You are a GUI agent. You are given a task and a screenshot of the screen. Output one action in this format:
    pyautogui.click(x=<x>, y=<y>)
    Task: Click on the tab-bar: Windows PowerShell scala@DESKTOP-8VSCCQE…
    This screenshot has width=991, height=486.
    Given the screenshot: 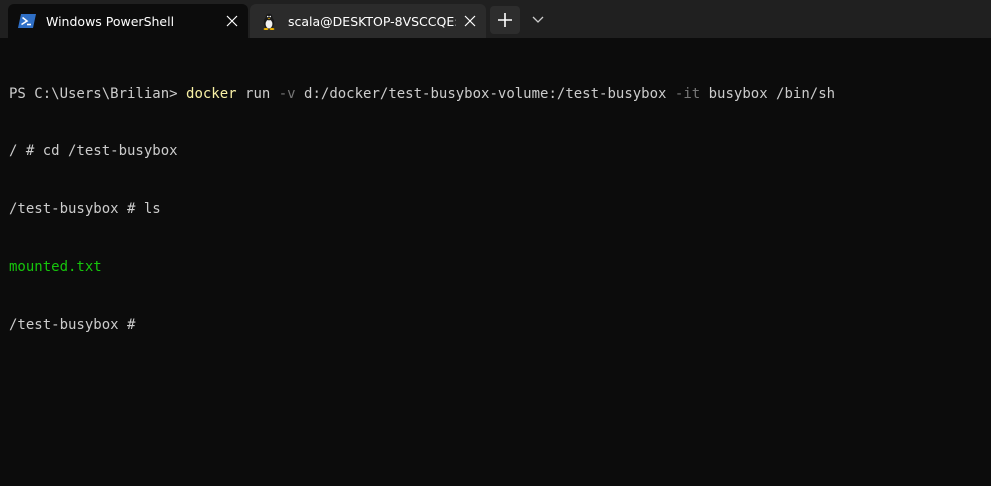 What is the action you would take?
    pyautogui.click(x=495, y=19)
    